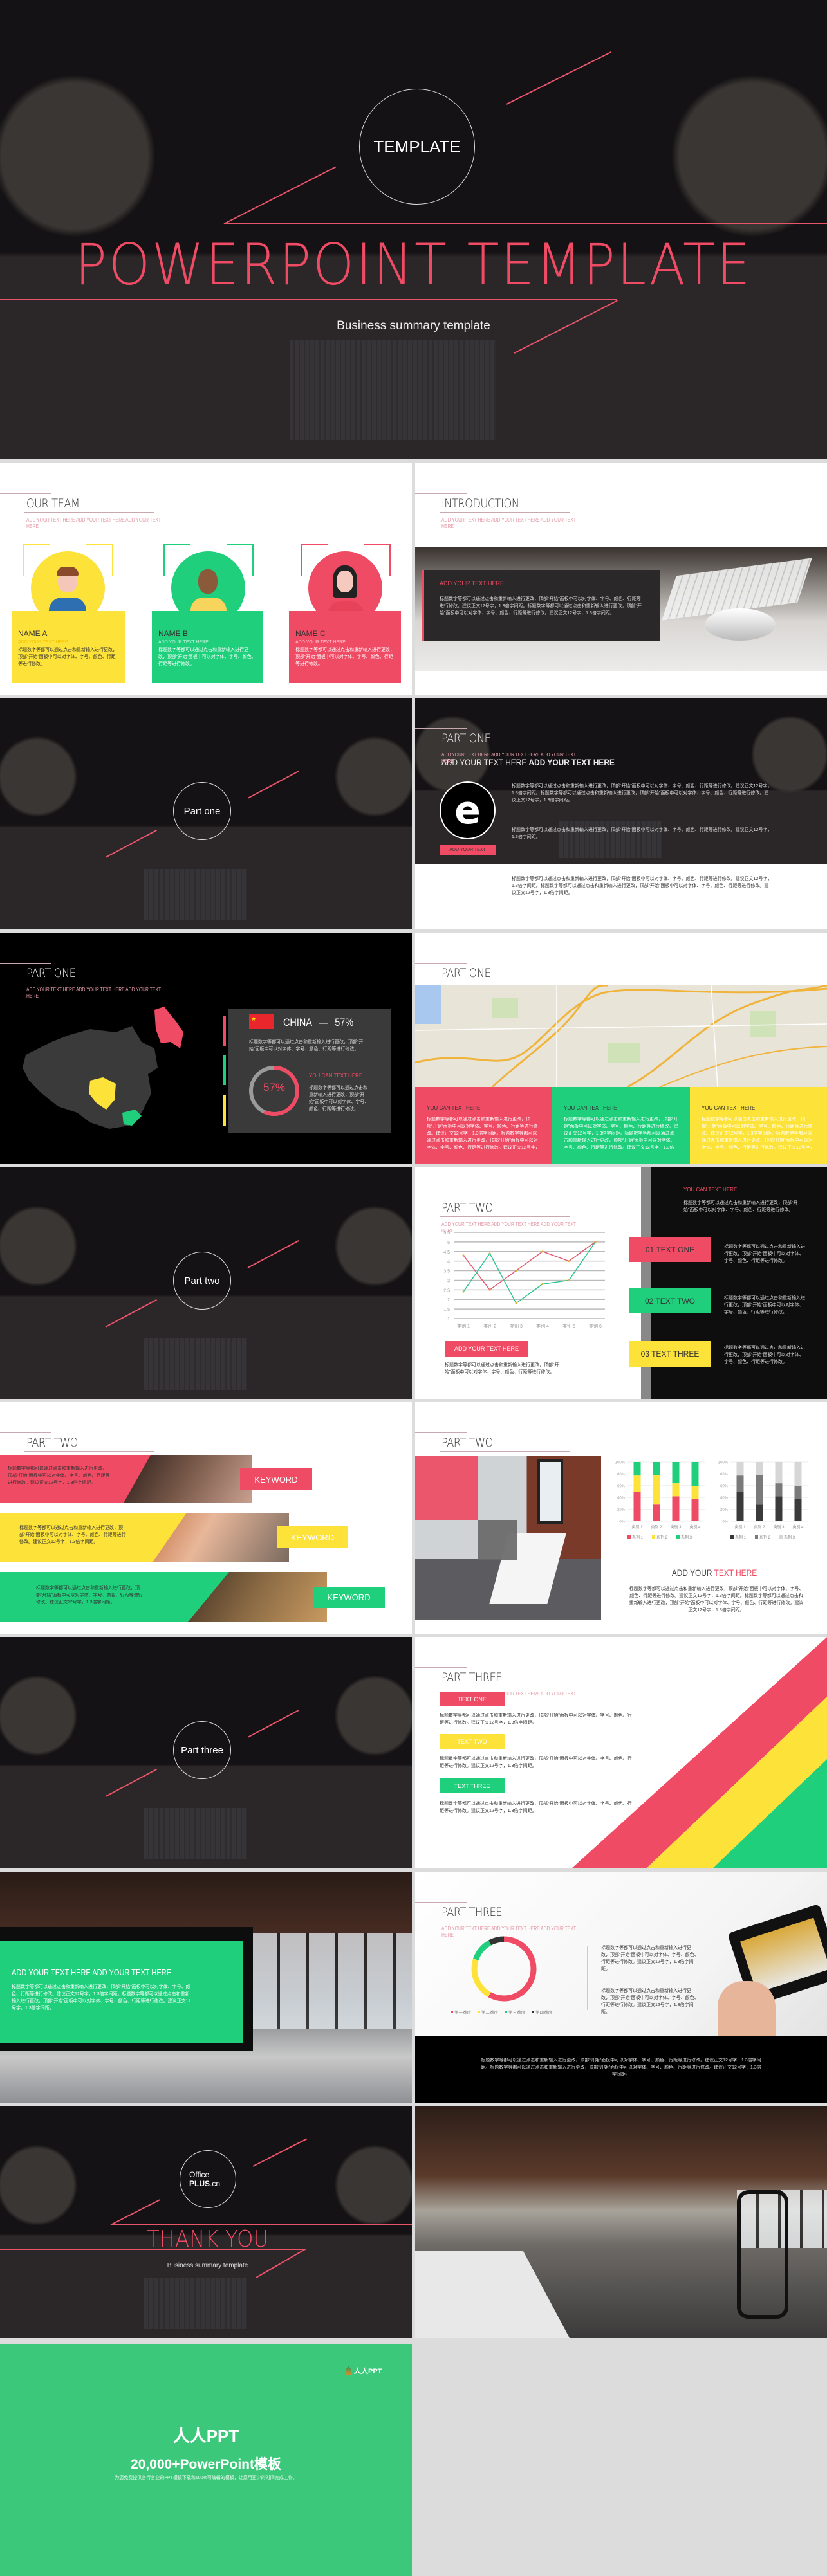  I want to click on member-role: ADD YOUR TEXT HERE, so click(183, 642).